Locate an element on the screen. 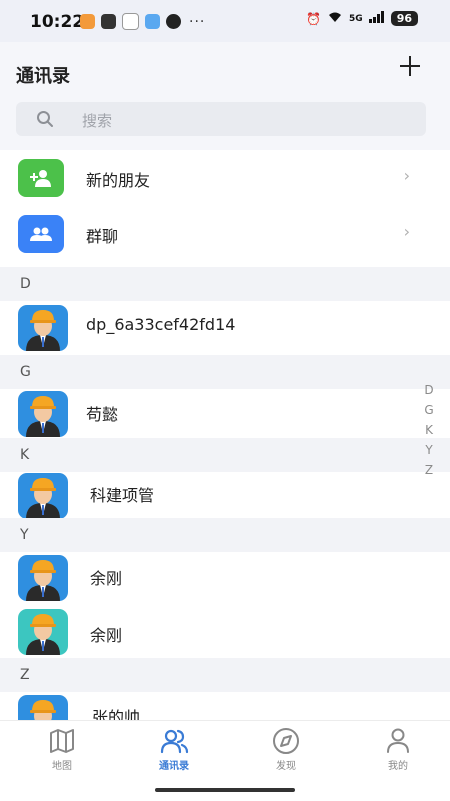  tab-map: 地图 is located at coordinates (62, 755).